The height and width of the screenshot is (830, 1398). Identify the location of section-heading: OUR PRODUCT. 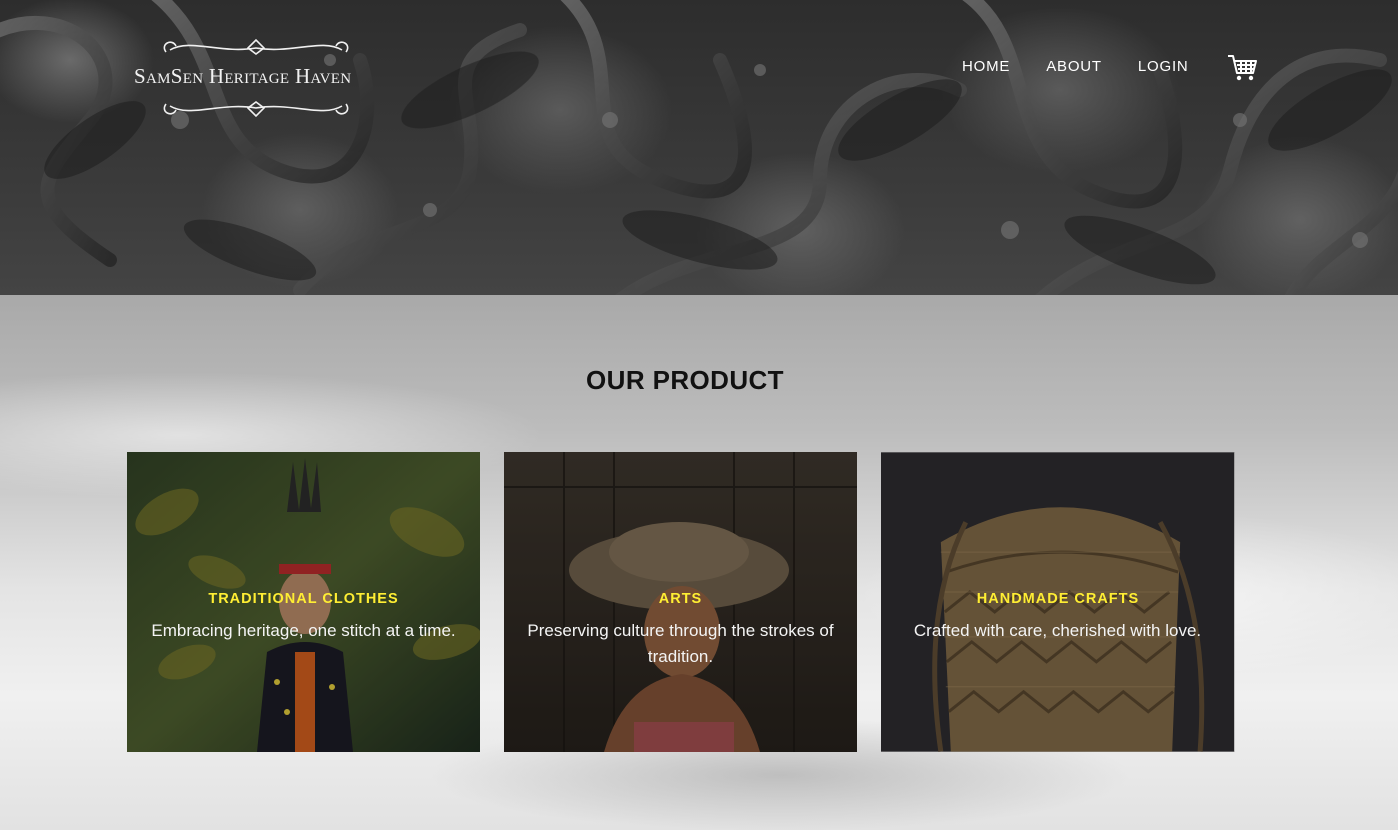
(685, 380).